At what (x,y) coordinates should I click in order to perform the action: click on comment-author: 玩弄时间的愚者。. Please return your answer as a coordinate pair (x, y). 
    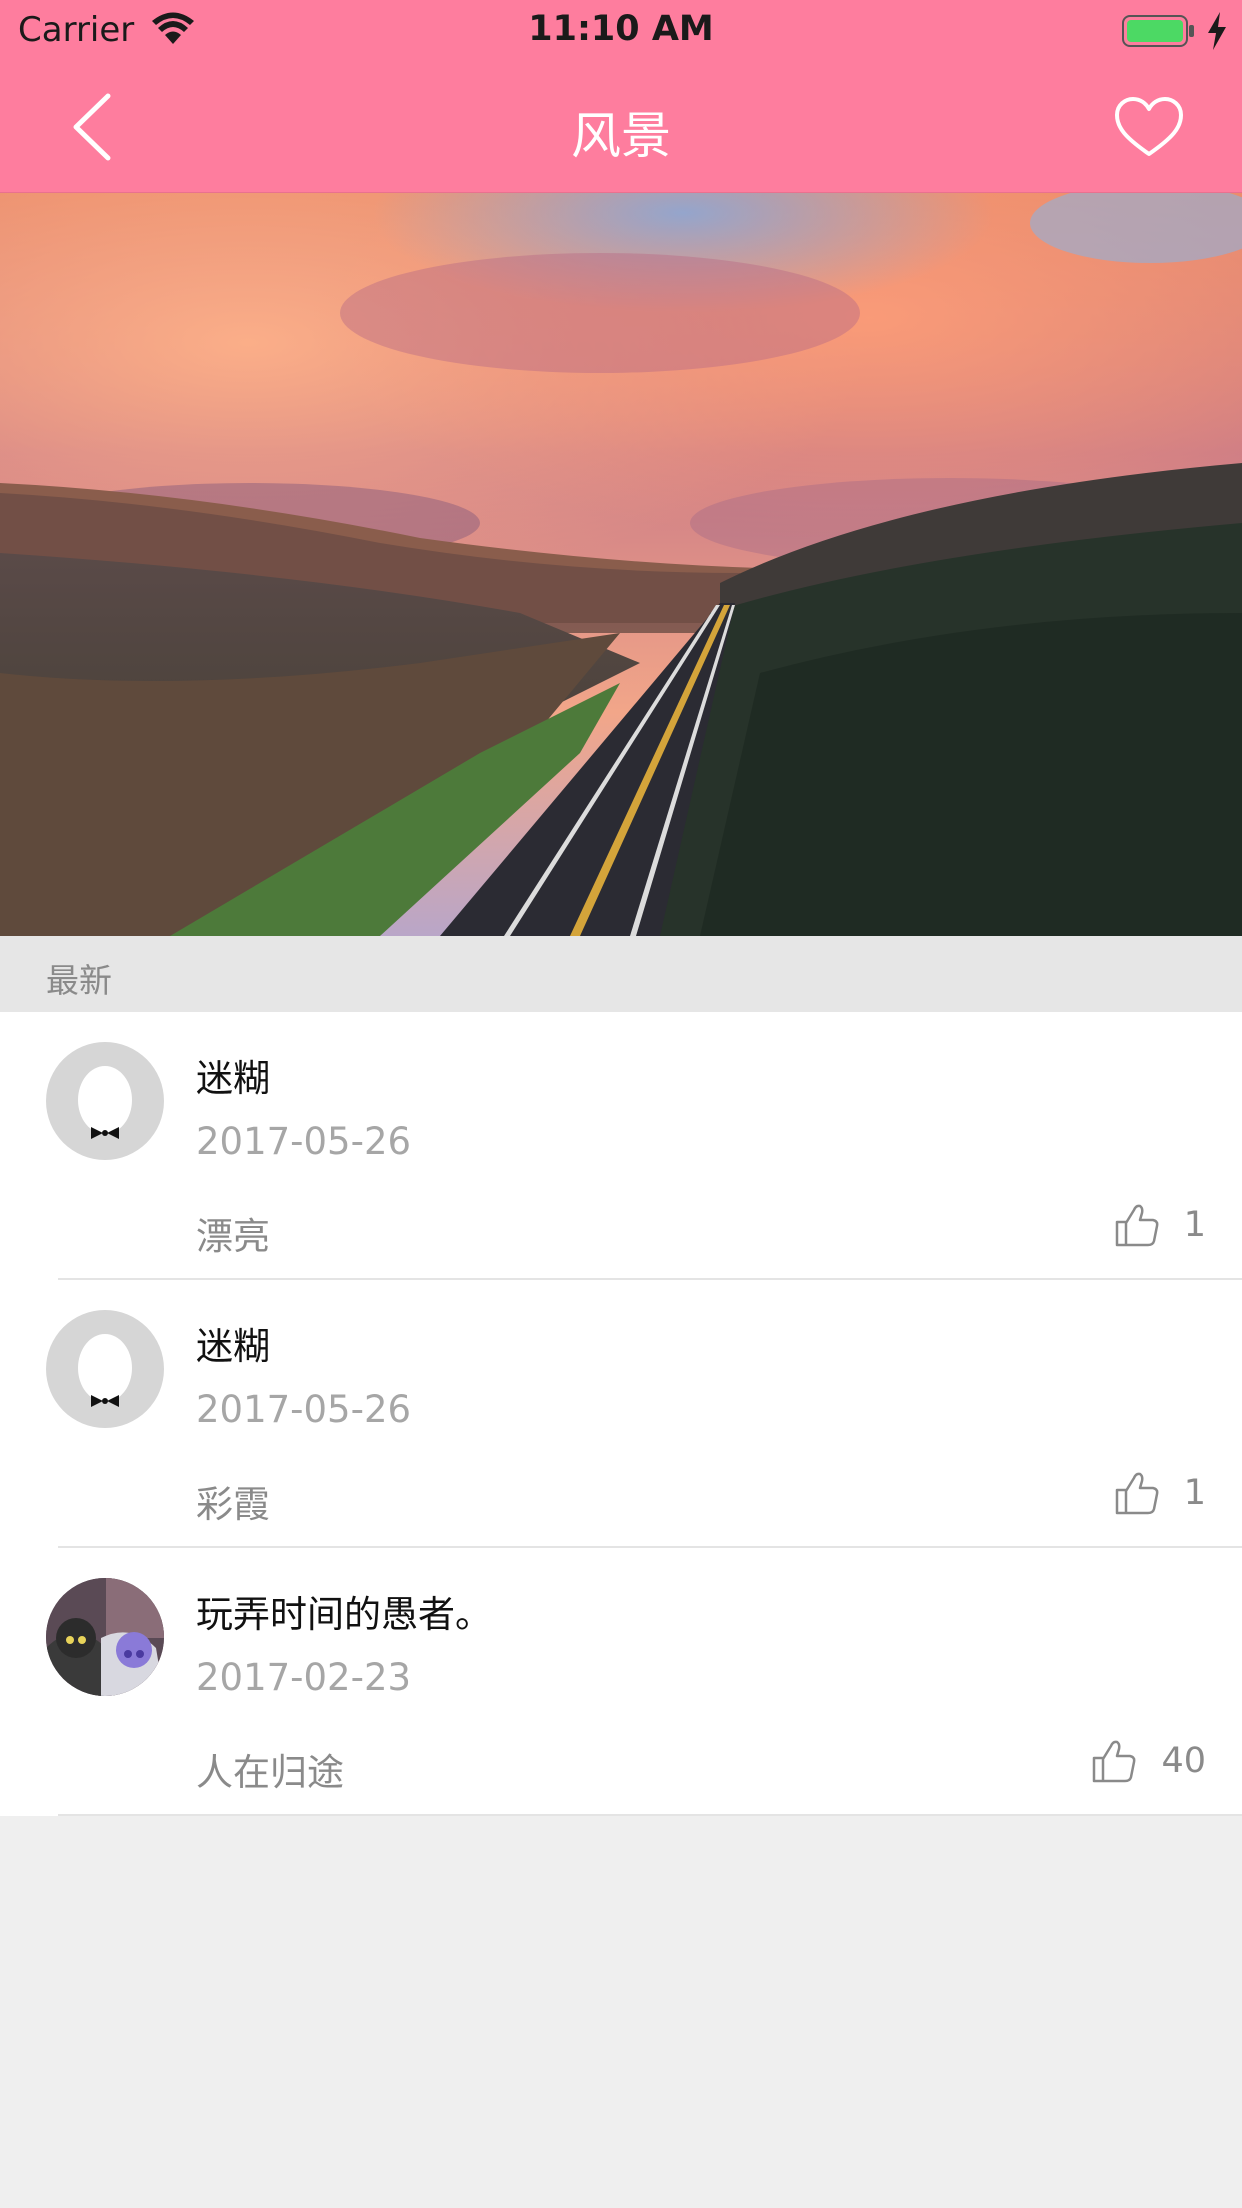
    Looking at the image, I should click on (344, 1611).